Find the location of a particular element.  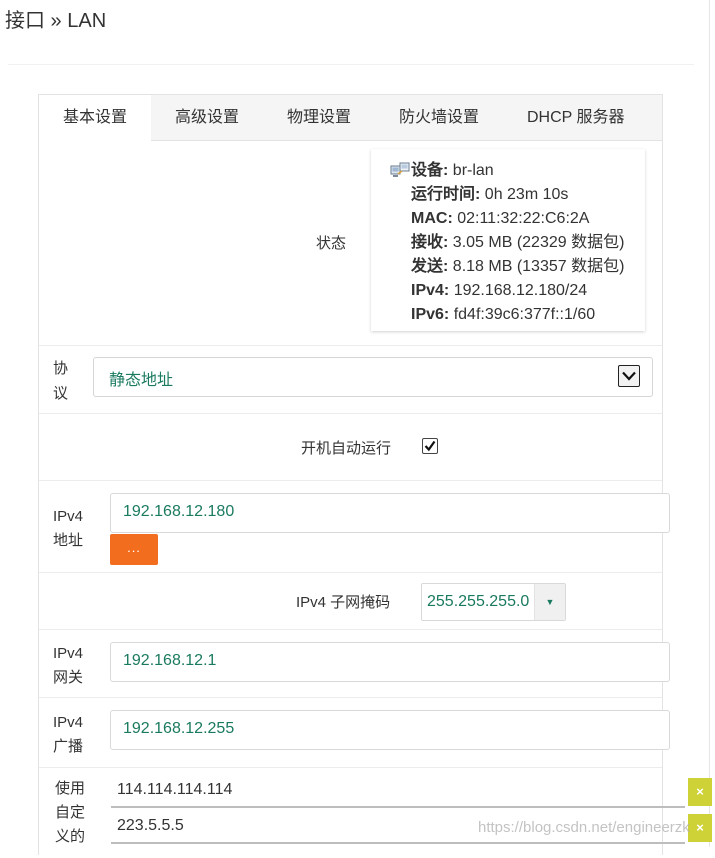

broadcast-label-line2: 广播 is located at coordinates (68, 746).